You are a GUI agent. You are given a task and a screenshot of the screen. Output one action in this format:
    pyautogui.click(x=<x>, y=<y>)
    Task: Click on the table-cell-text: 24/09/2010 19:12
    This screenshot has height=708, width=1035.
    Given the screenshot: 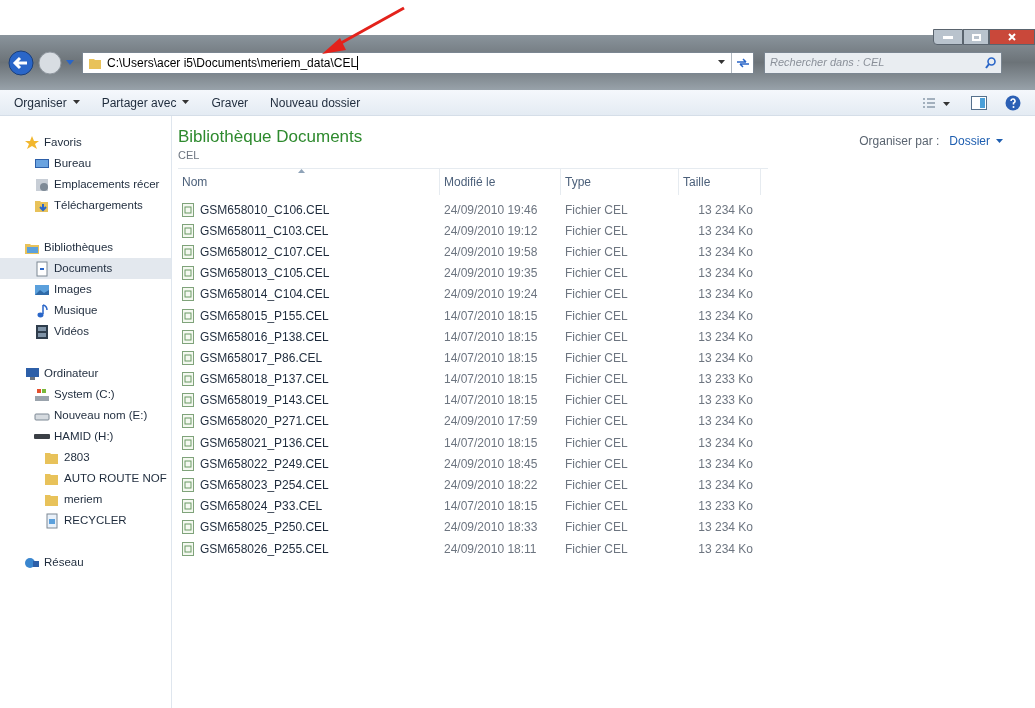 What is the action you would take?
    pyautogui.click(x=491, y=231)
    